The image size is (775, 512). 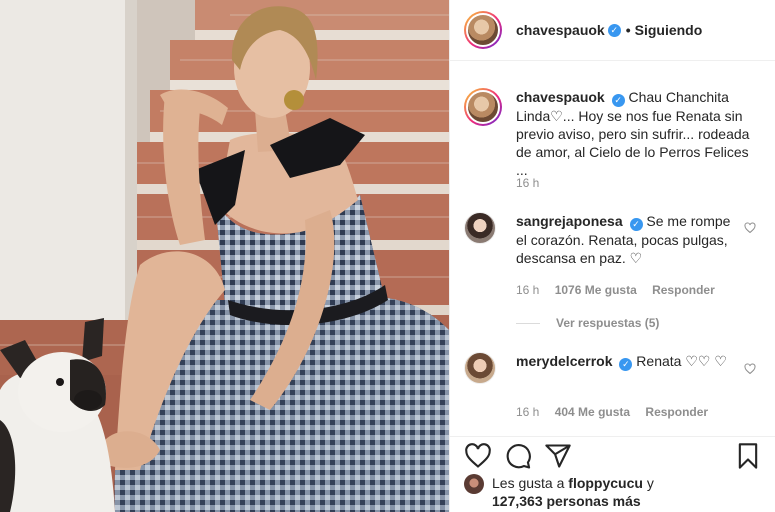 What do you see at coordinates (608, 323) in the screenshot?
I see `view-replies-label: Ver respuestas (5)` at bounding box center [608, 323].